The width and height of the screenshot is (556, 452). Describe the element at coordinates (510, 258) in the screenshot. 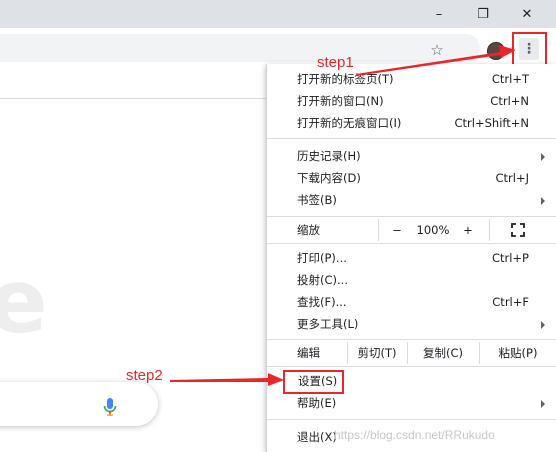

I see `shortcut-print: Ctrl+P` at that location.